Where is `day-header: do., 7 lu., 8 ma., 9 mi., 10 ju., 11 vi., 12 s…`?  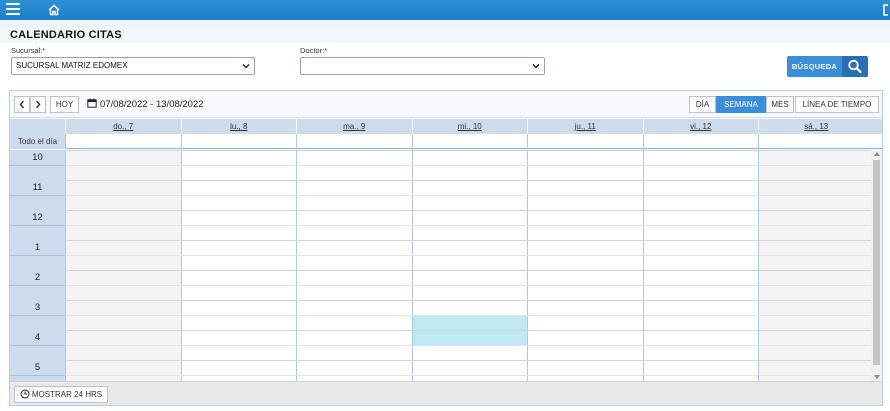 day-header: do., 7 lu., 8 ma., 9 mi., 10 ju., 11 vi., 12 s… is located at coordinates (446, 126).